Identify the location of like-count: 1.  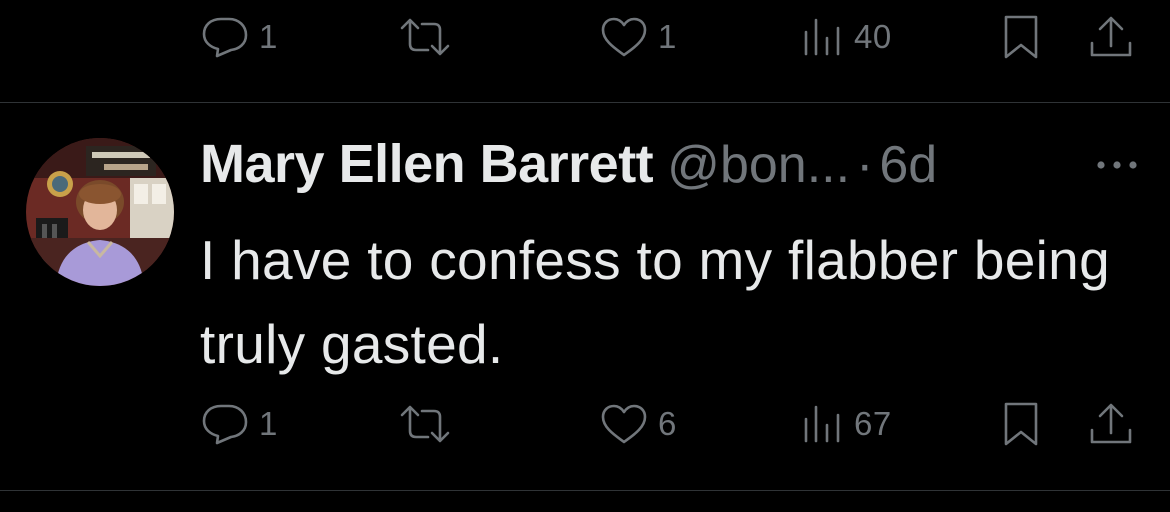
(667, 36).